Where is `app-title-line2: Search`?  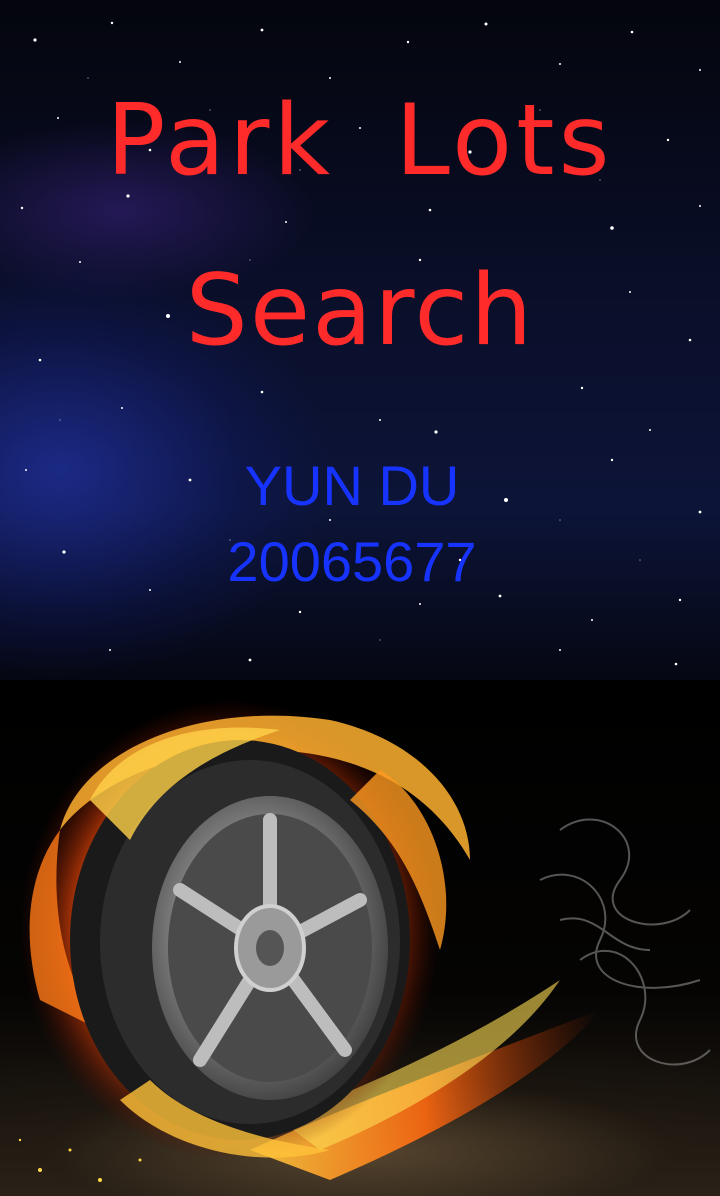
app-title-line2: Search is located at coordinates (360, 311).